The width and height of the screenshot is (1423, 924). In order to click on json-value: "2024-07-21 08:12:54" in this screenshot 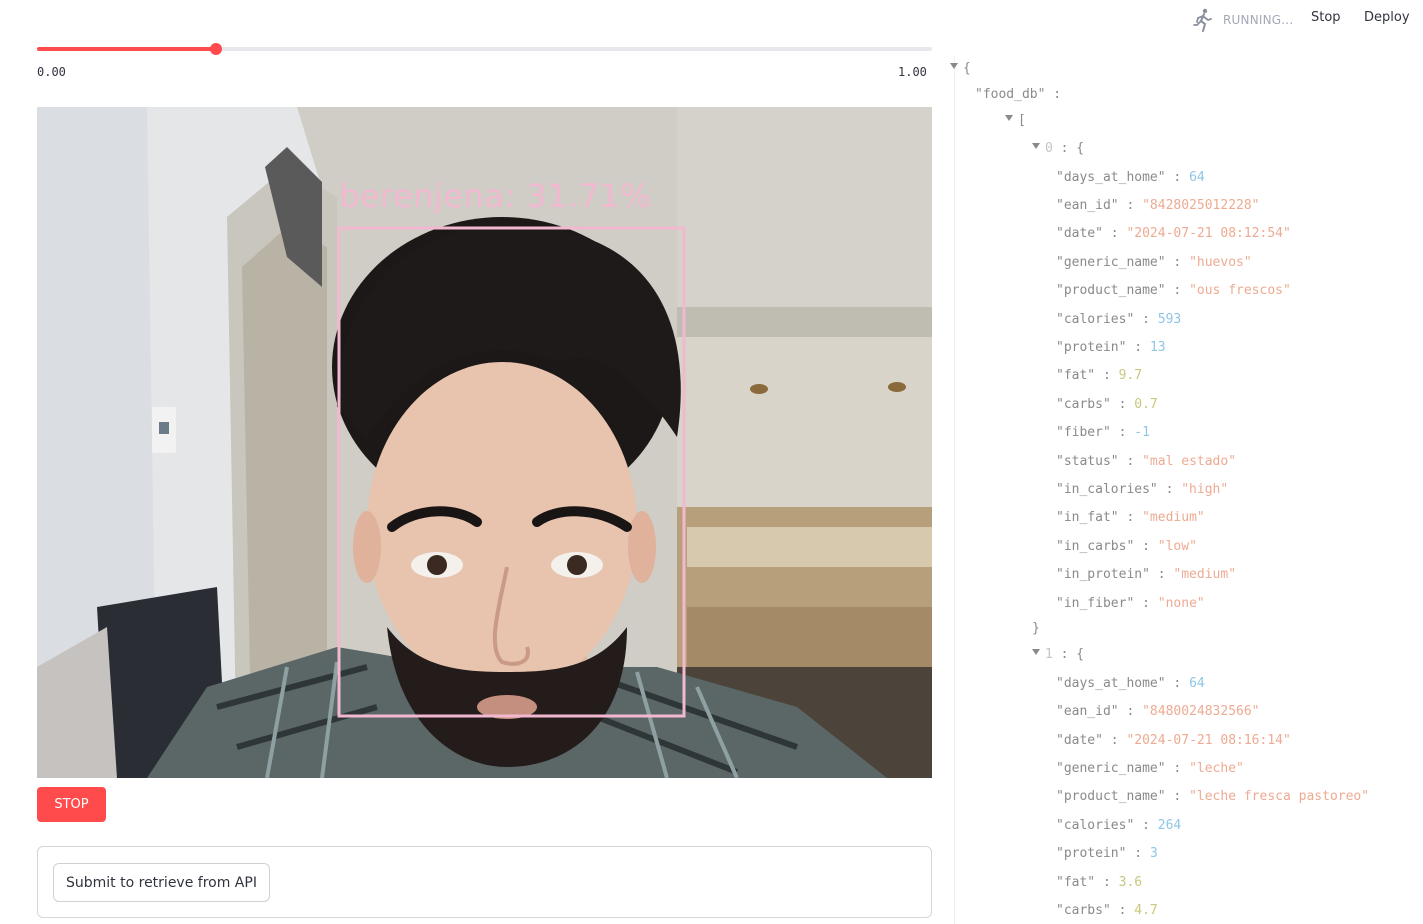, I will do `click(1208, 233)`.